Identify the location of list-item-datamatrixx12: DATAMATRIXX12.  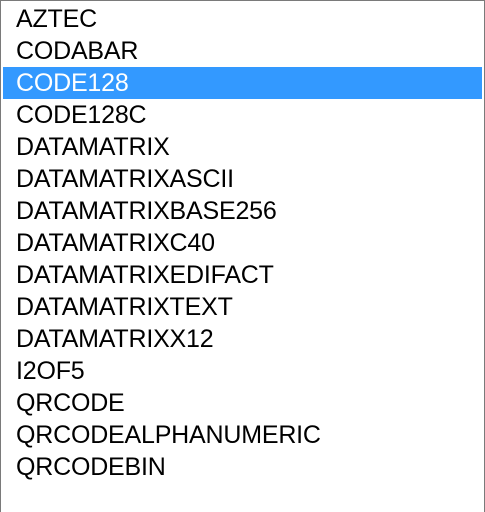
(242, 339).